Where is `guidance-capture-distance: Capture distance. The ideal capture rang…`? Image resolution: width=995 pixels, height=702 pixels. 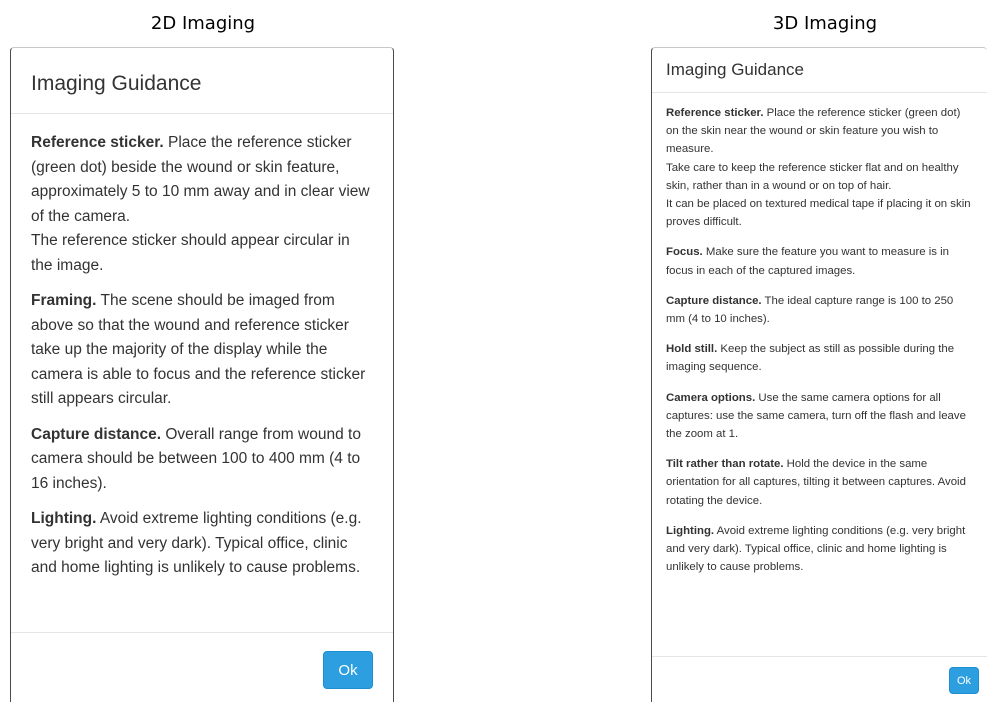 guidance-capture-distance: Capture distance. The ideal capture rang… is located at coordinates (820, 310).